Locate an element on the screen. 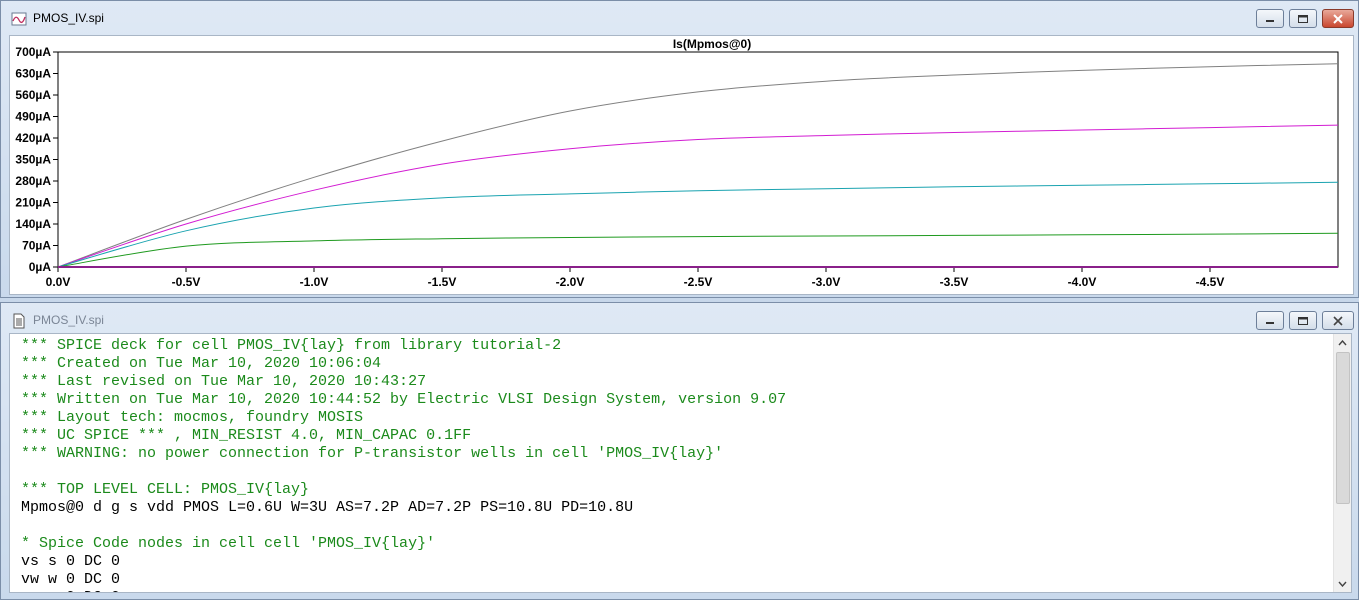 The height and width of the screenshot is (600, 1359). y-tick-label: 280µA is located at coordinates (33, 181).